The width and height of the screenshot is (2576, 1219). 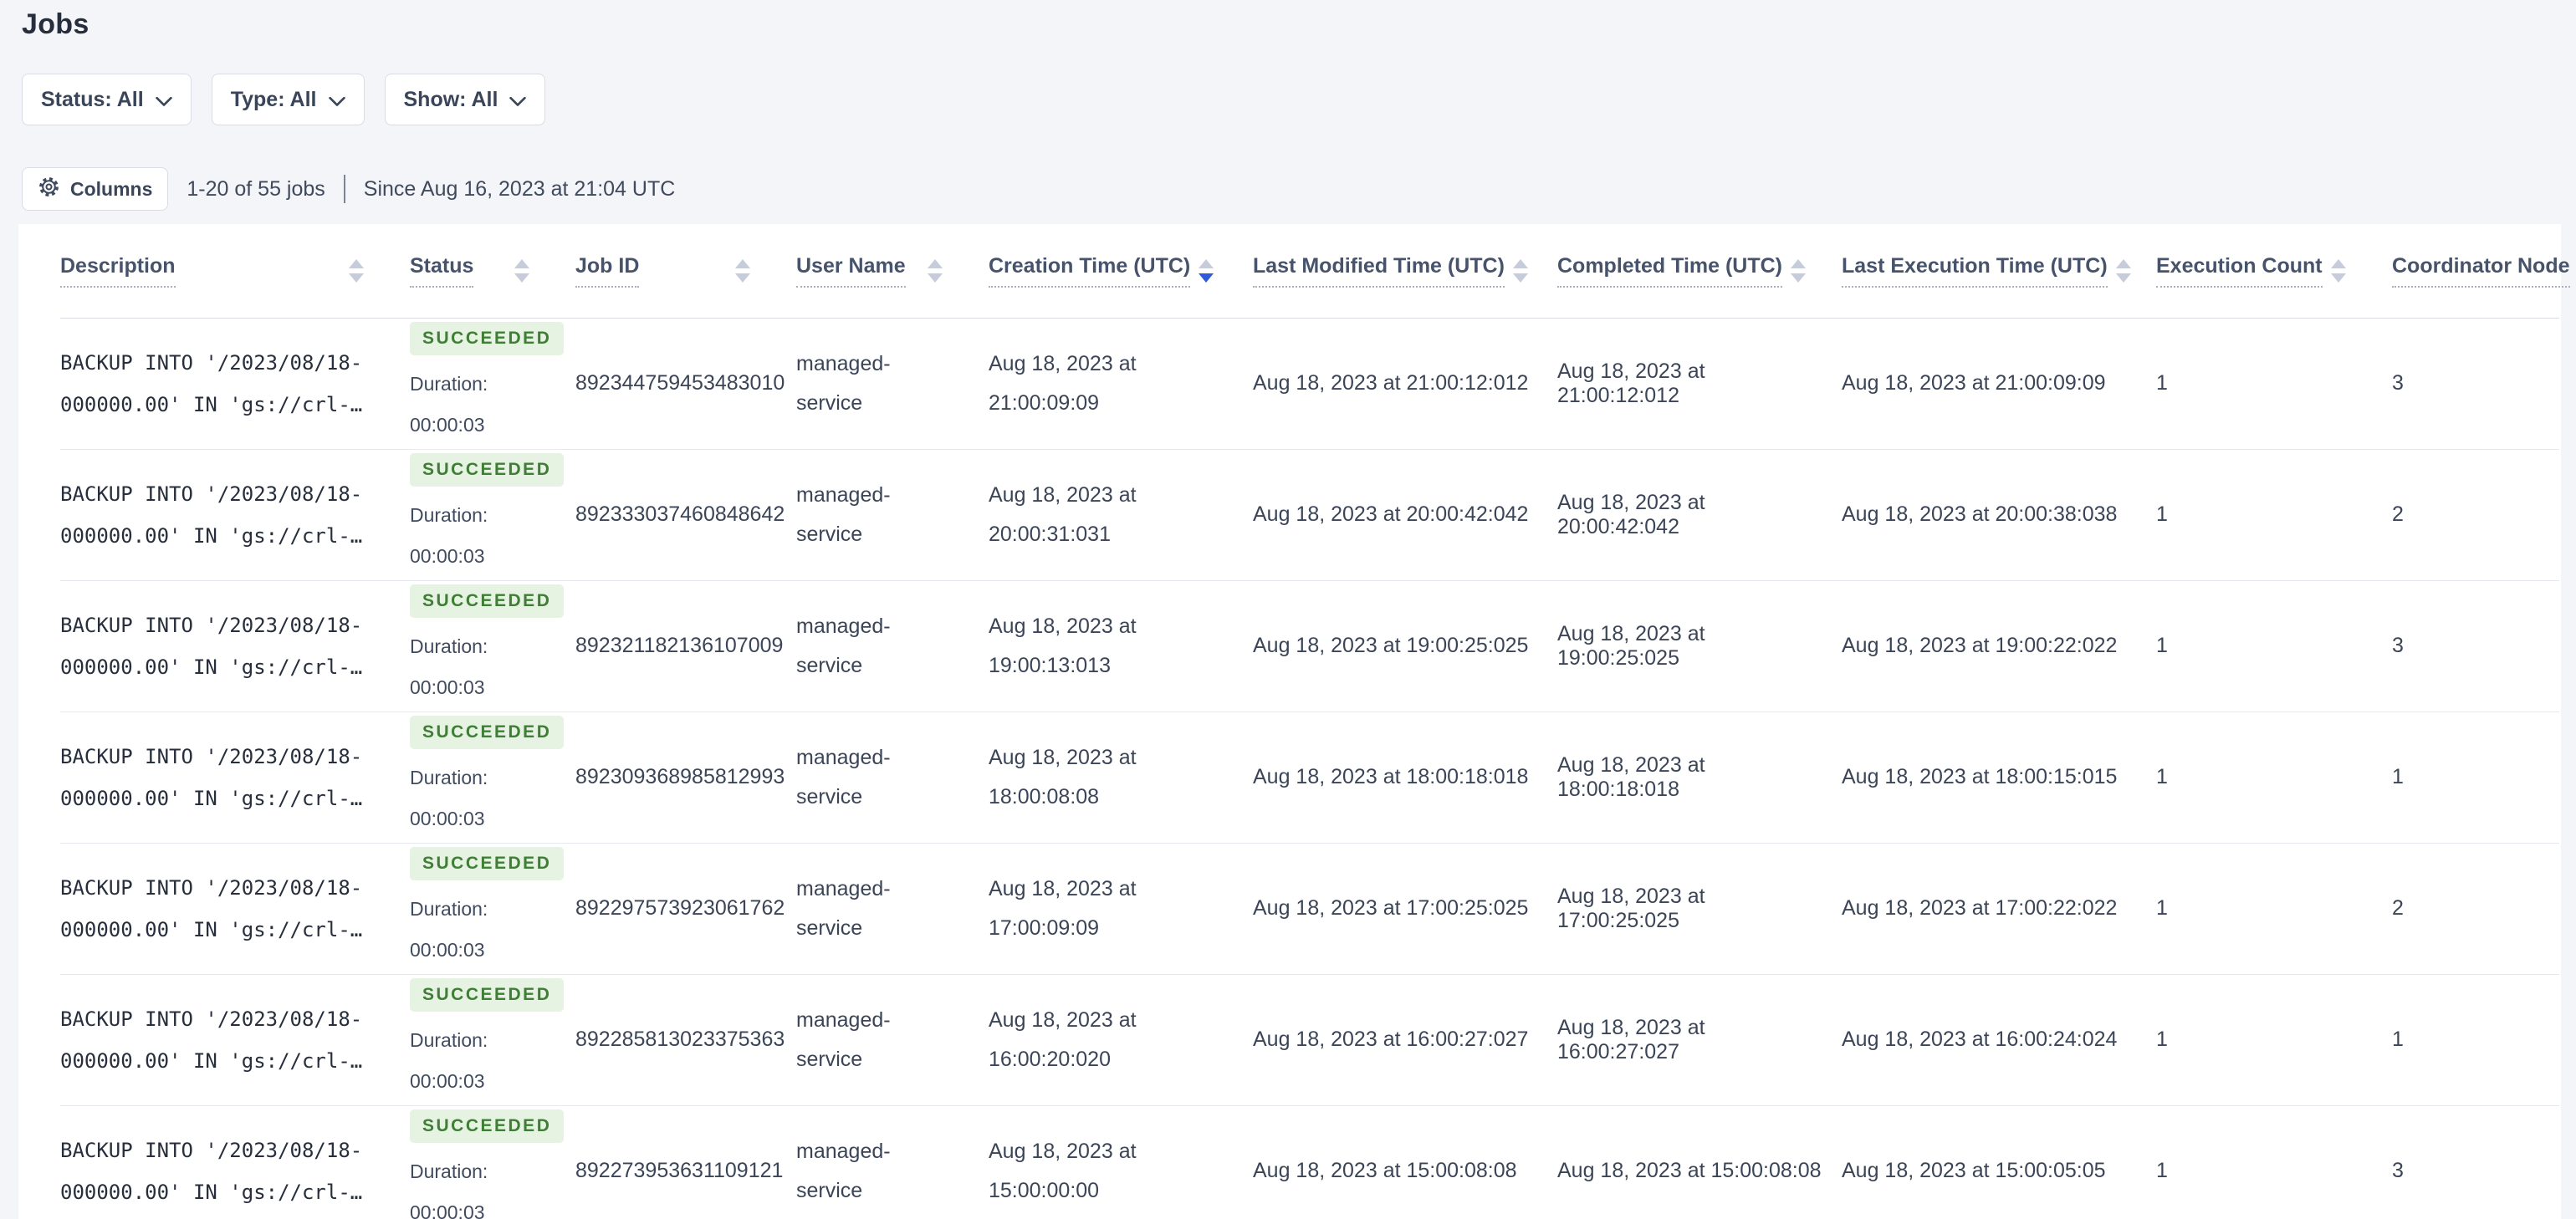 I want to click on cell-coordinator-node: 2, so click(x=2398, y=514).